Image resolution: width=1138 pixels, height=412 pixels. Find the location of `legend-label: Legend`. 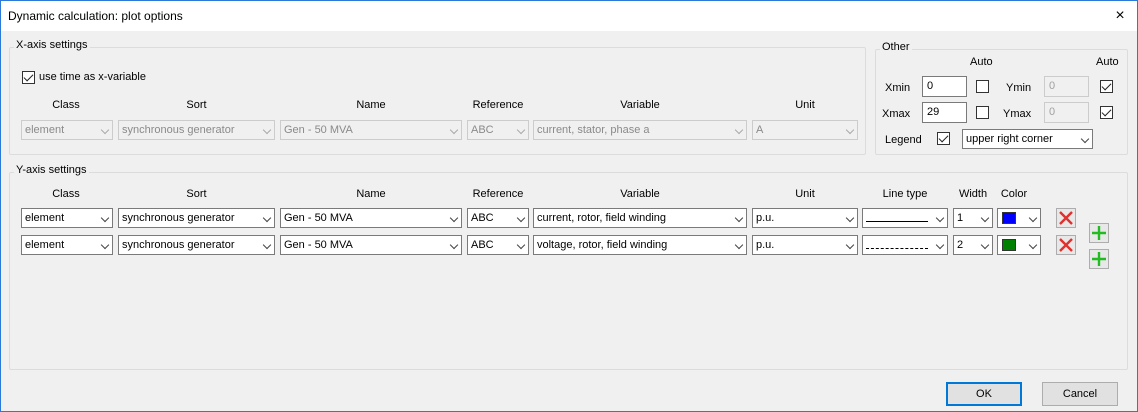

legend-label: Legend is located at coordinates (903, 140).